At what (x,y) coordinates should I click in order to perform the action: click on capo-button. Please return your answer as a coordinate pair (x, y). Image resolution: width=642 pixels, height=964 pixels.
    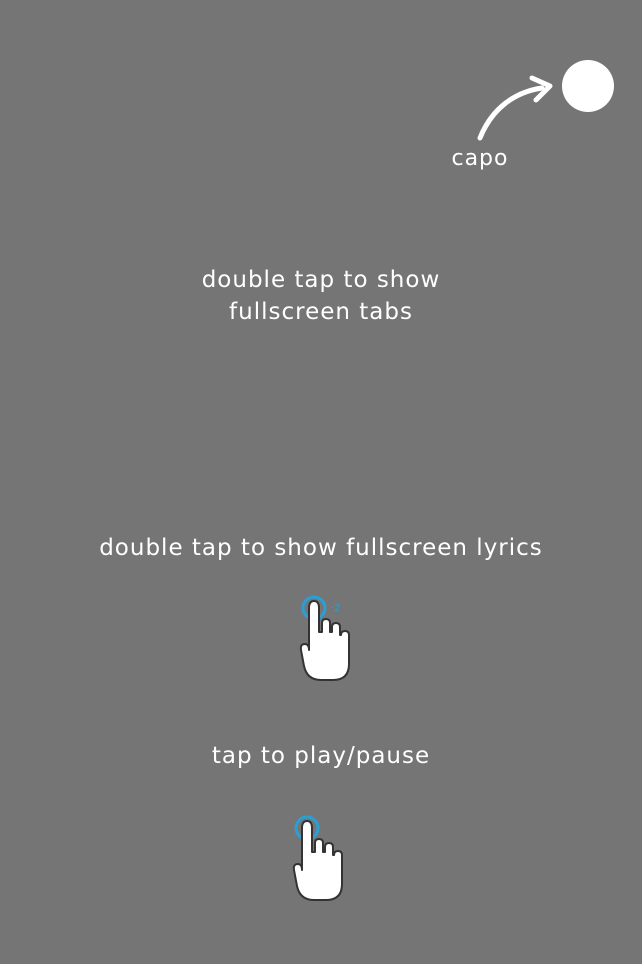
    Looking at the image, I should click on (588, 86).